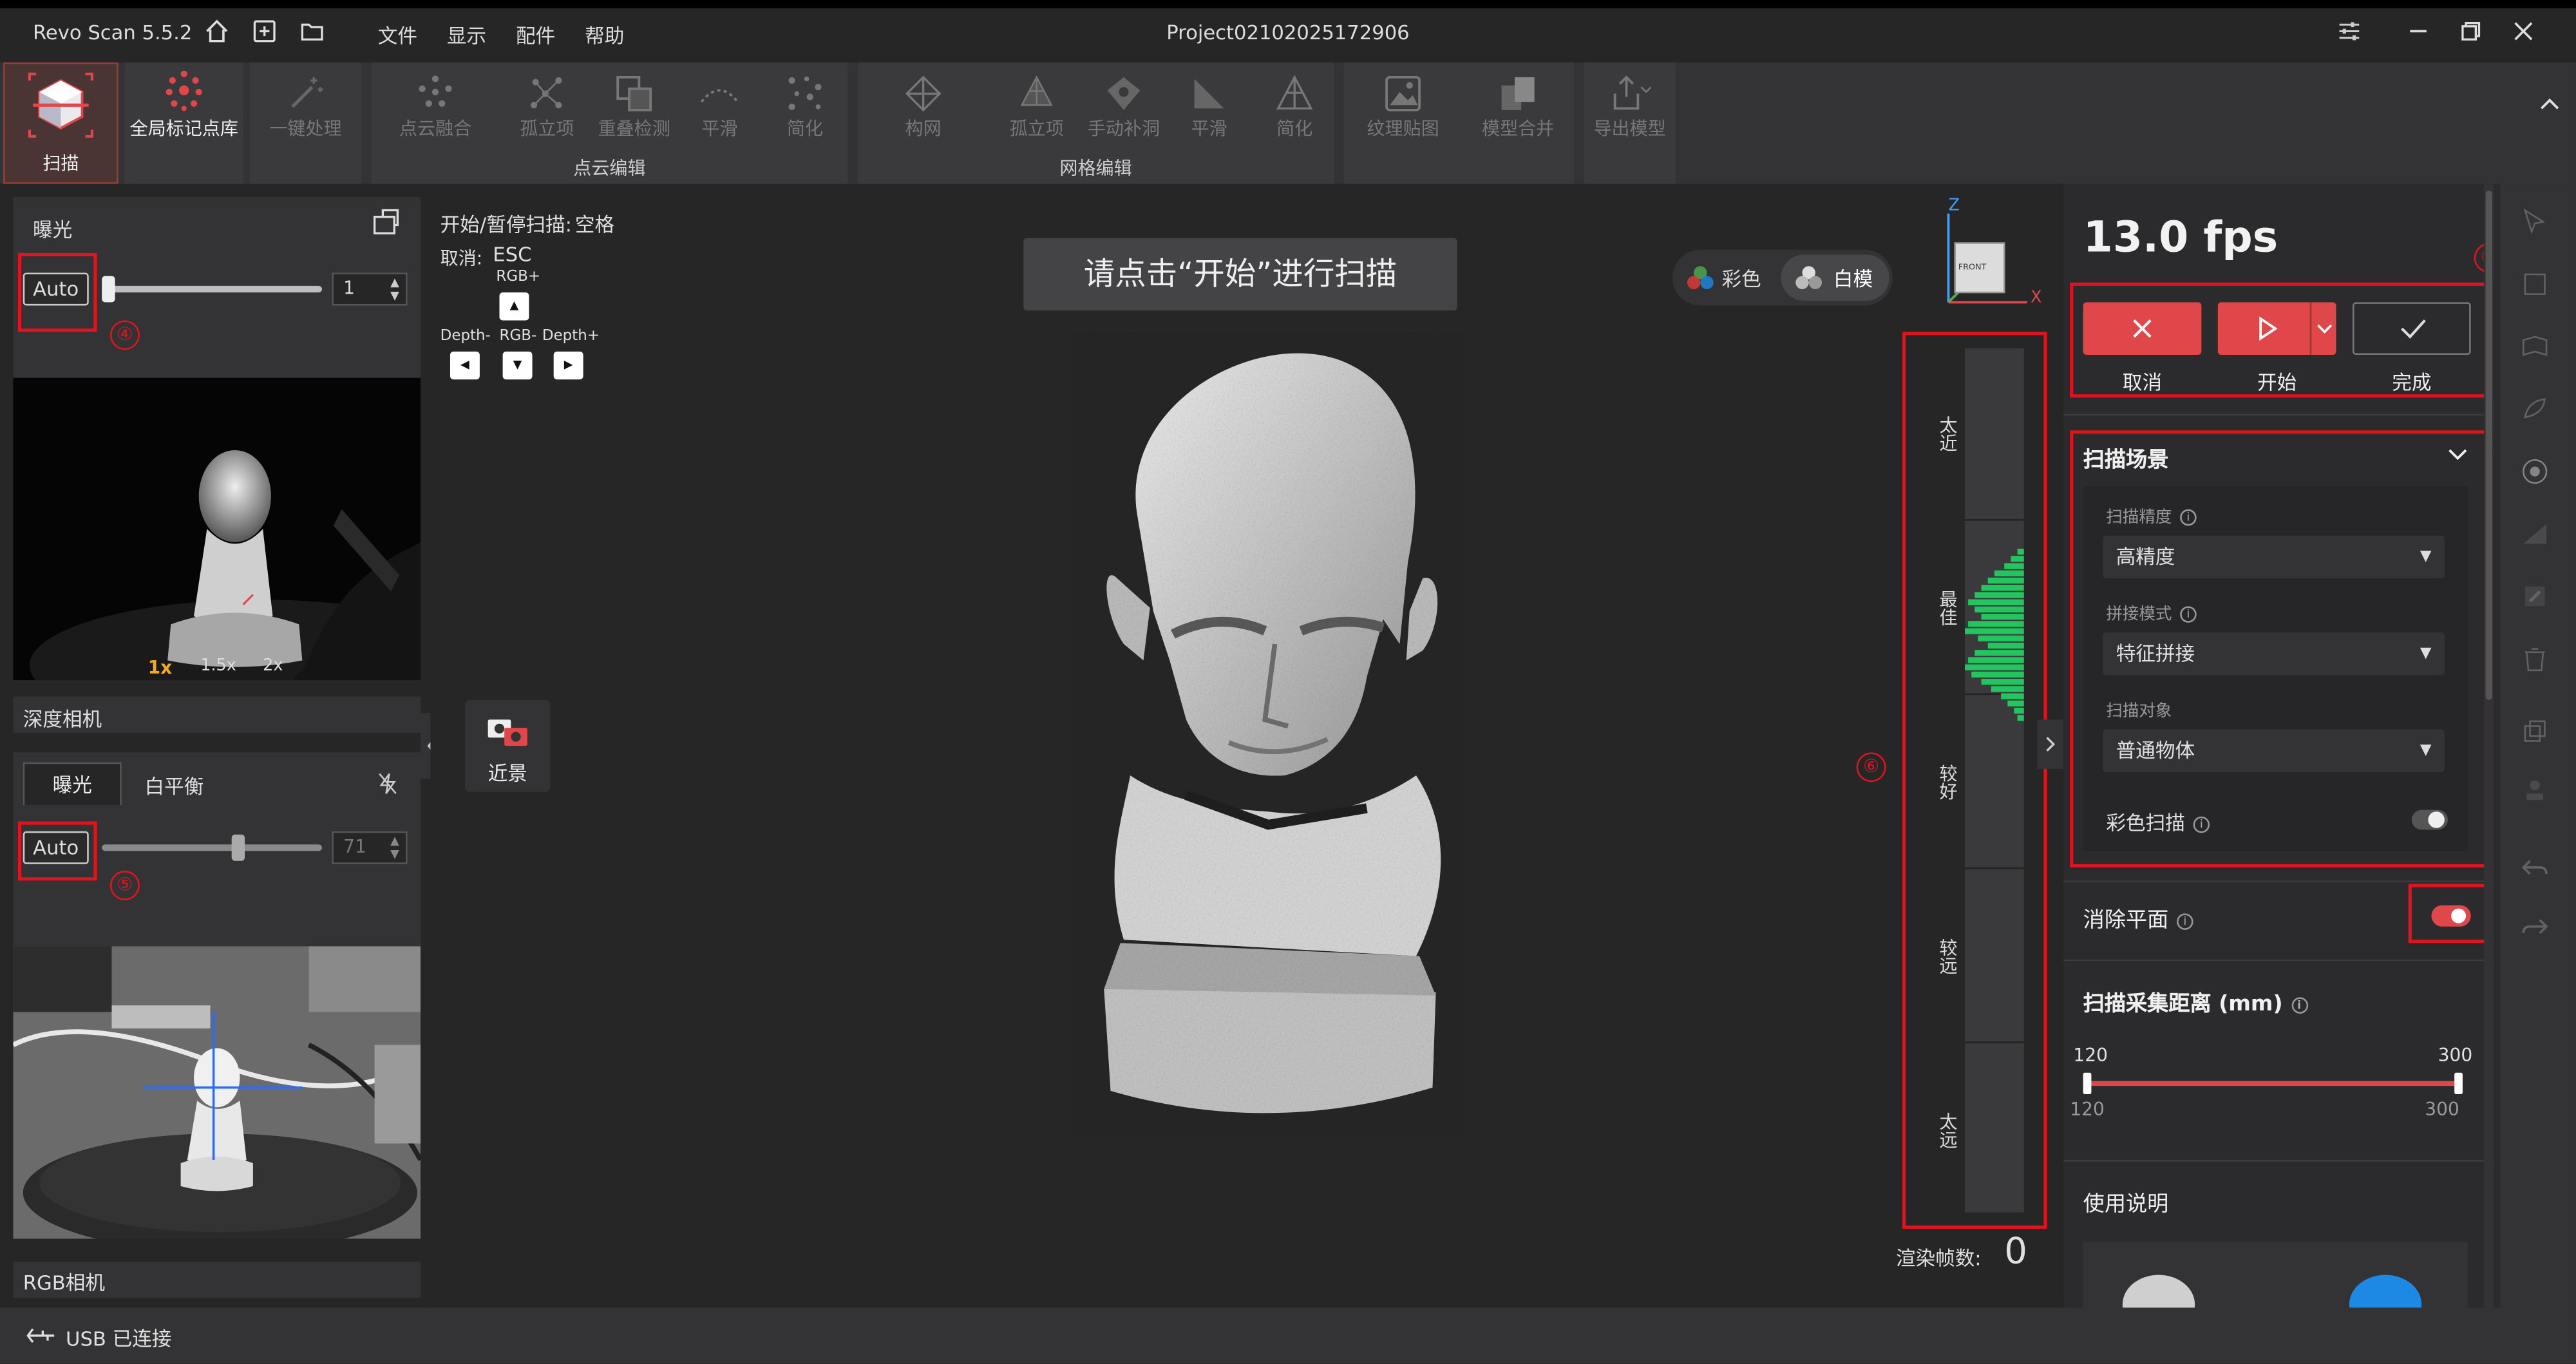  Describe the element at coordinates (518, 277) in the screenshot. I see `rgb-plus-label: RGB+` at that location.